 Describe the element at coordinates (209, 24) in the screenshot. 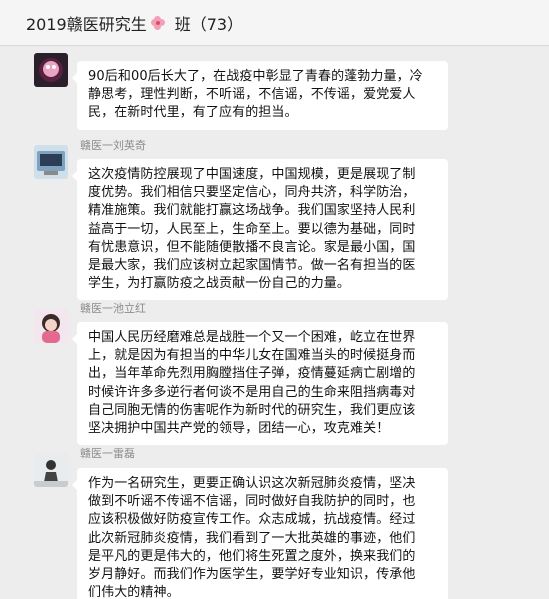

I see `chat-title-suffix: 班（73）` at that location.